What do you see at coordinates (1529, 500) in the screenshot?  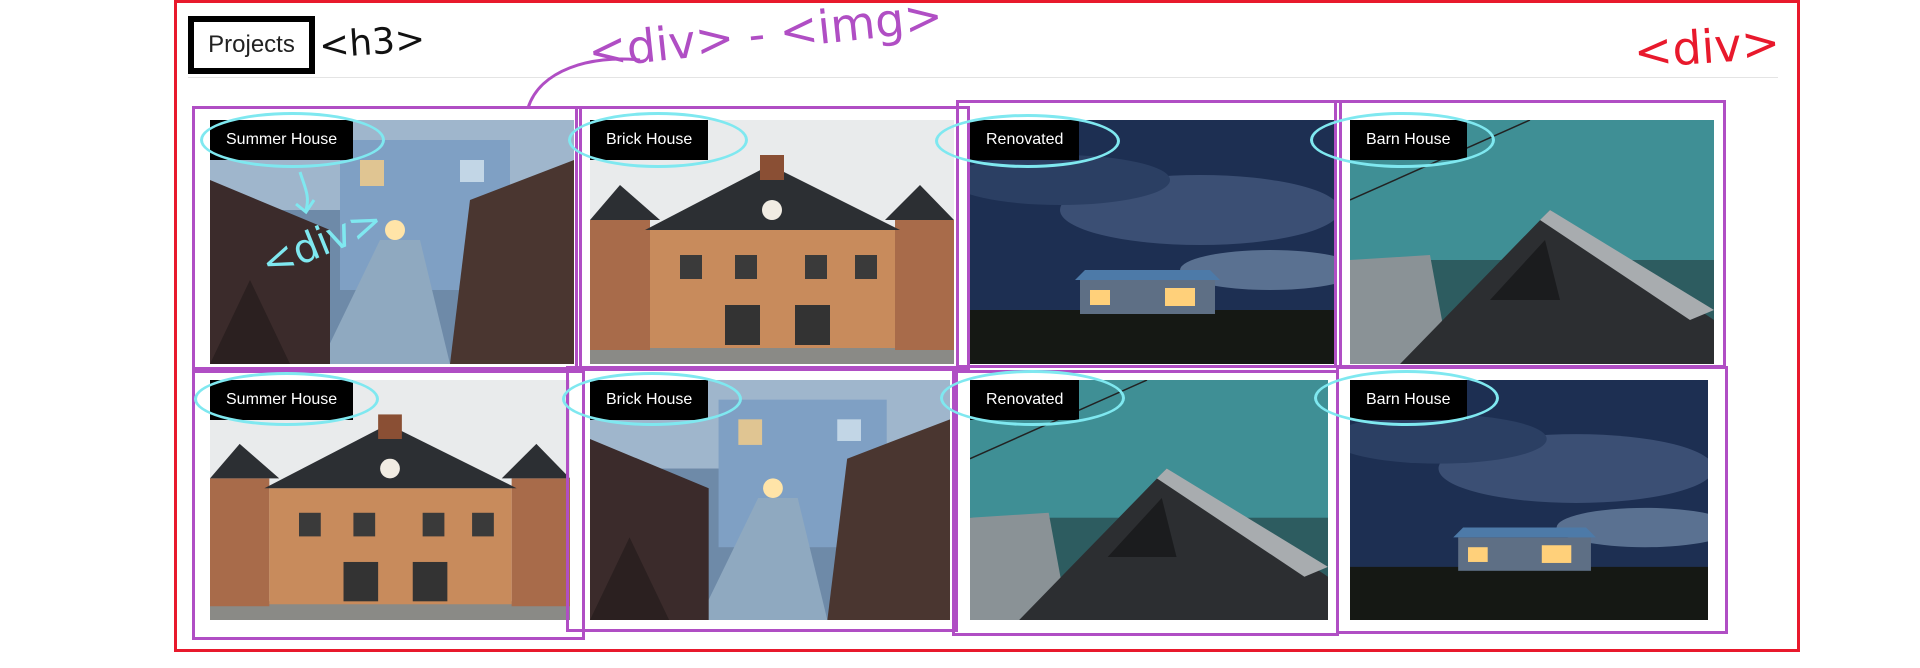 I see `project-card-8: Barn House` at bounding box center [1529, 500].